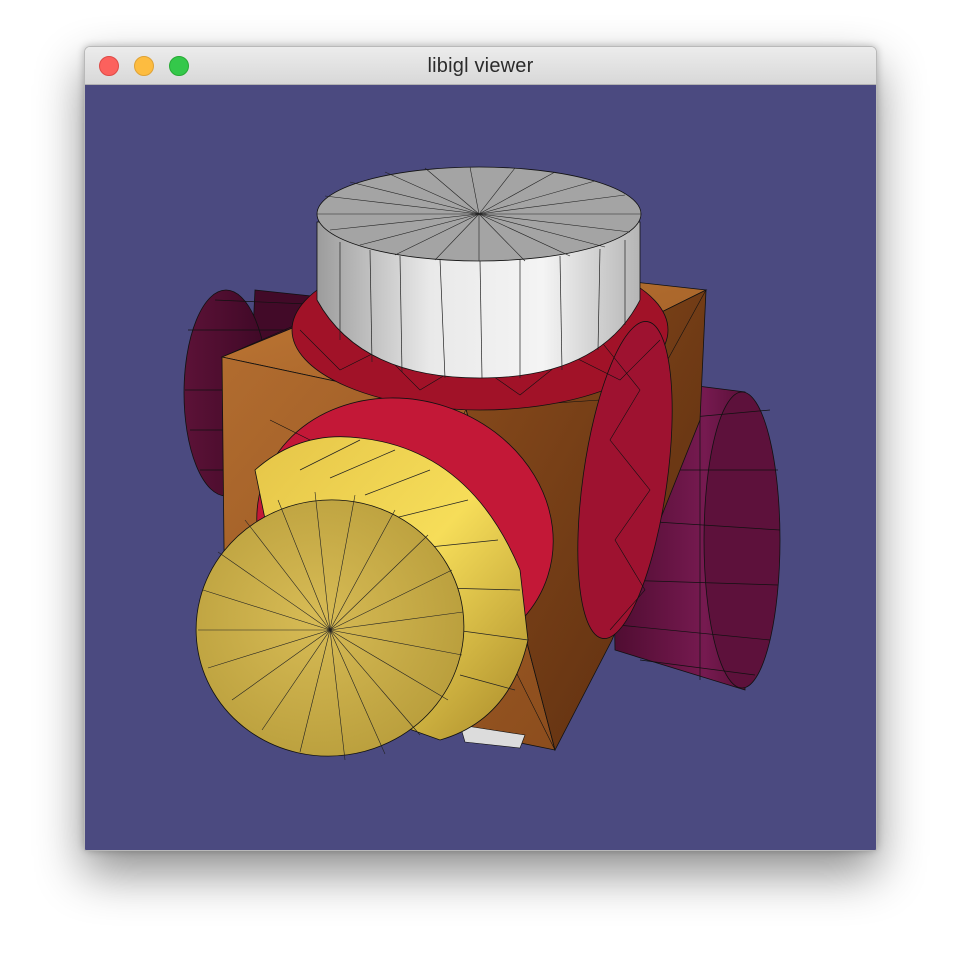 This screenshot has height=979, width=960. What do you see at coordinates (479, 272) in the screenshot?
I see `top-cylinder` at bounding box center [479, 272].